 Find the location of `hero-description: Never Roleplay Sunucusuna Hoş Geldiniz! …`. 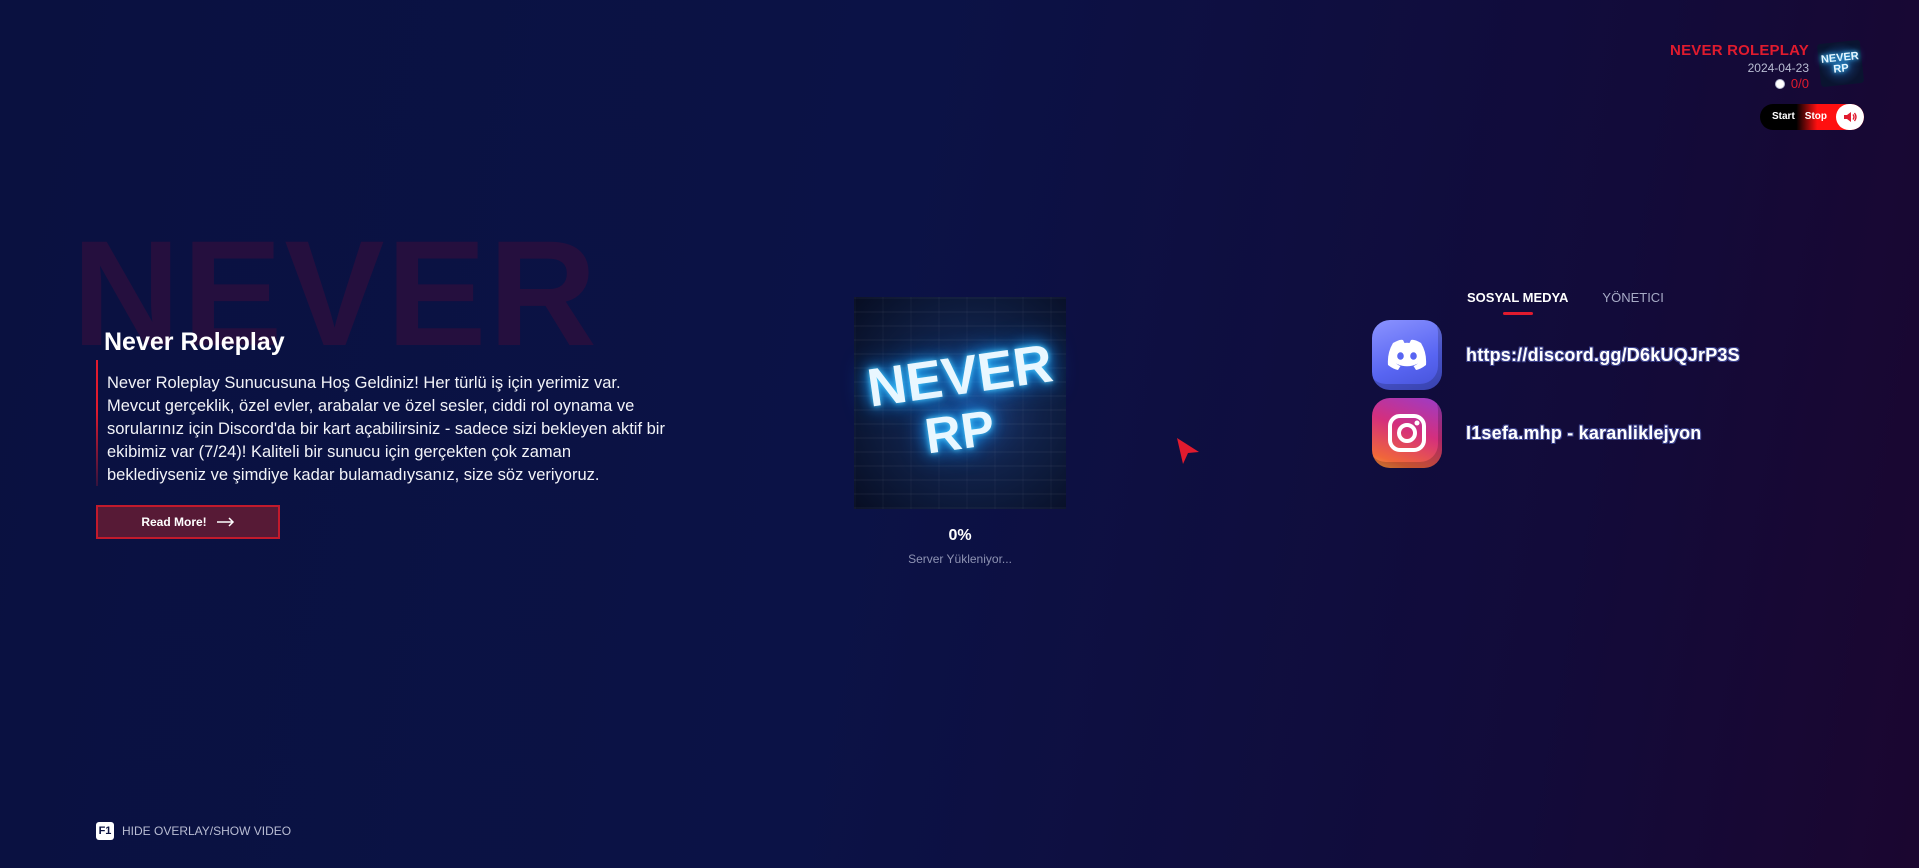

hero-description: Never Roleplay Sunucusuna Hoş Geldiniz! … is located at coordinates (386, 429).